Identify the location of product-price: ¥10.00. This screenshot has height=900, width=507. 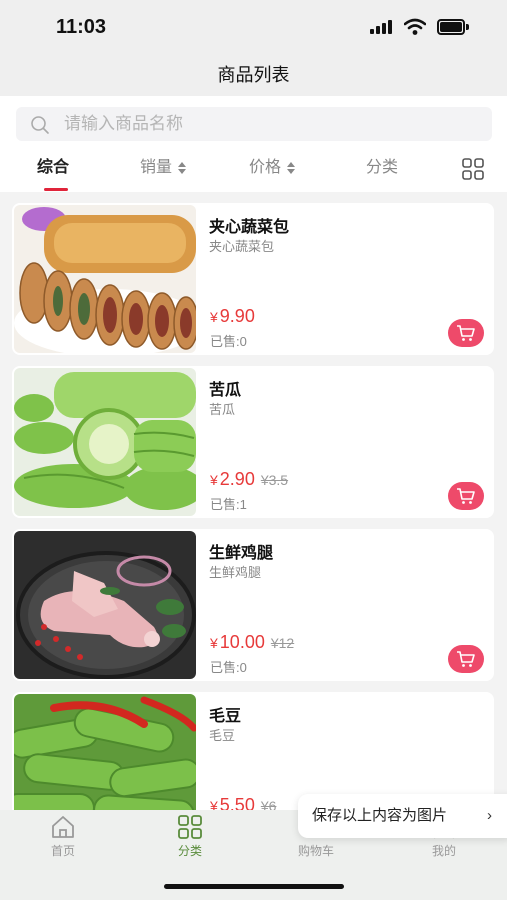
(237, 642).